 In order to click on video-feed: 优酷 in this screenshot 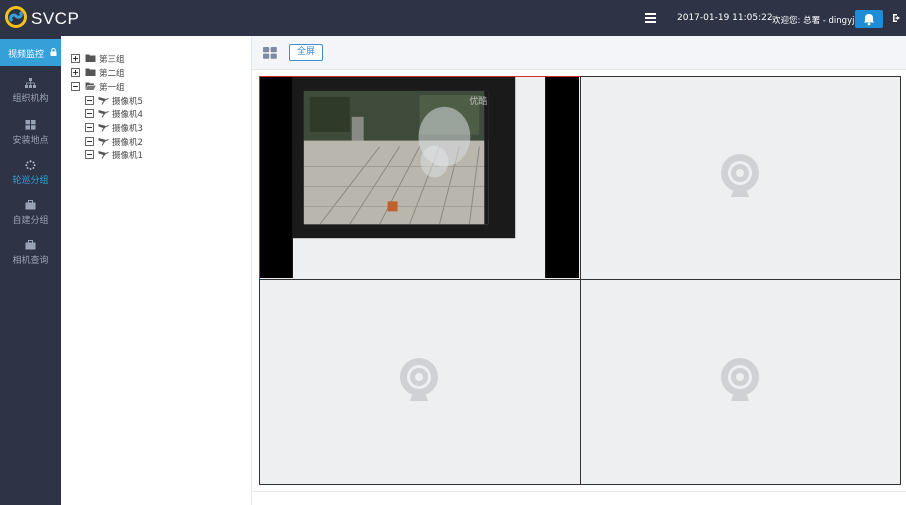, I will do `click(419, 177)`.